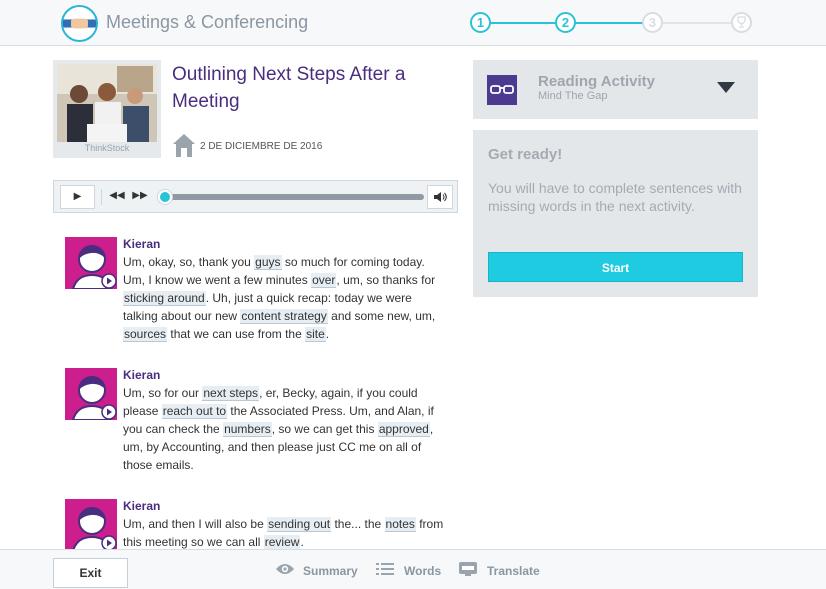 This screenshot has width=826, height=589. What do you see at coordinates (565, 22) in the screenshot?
I see `step-2: 2` at bounding box center [565, 22].